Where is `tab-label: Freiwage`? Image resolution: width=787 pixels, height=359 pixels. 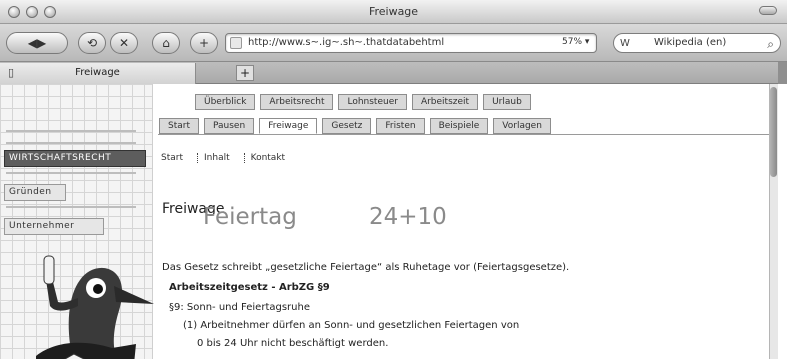
tab-label: Freiwage is located at coordinates (97, 72).